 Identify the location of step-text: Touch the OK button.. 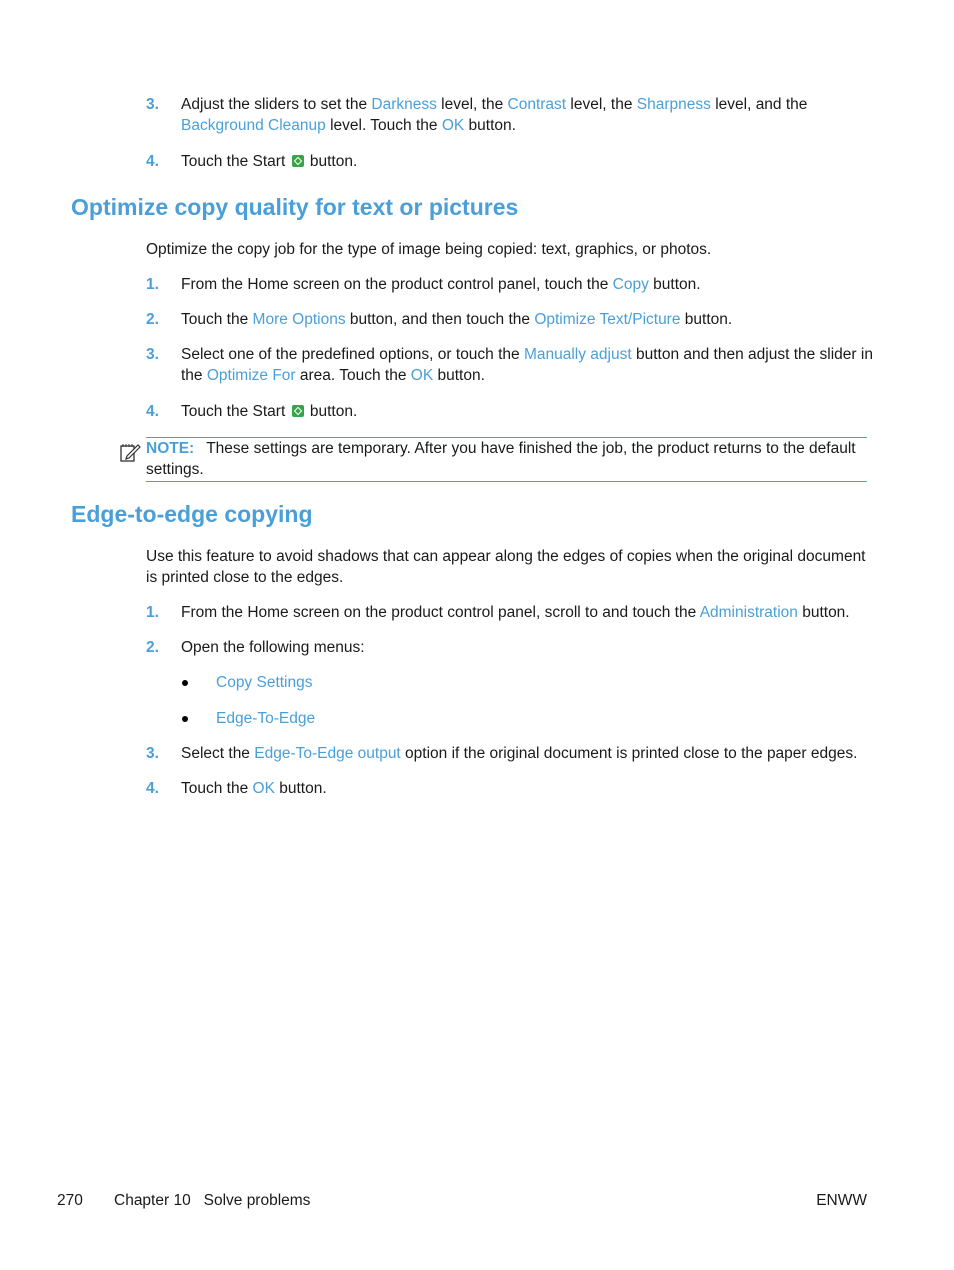
(528, 788).